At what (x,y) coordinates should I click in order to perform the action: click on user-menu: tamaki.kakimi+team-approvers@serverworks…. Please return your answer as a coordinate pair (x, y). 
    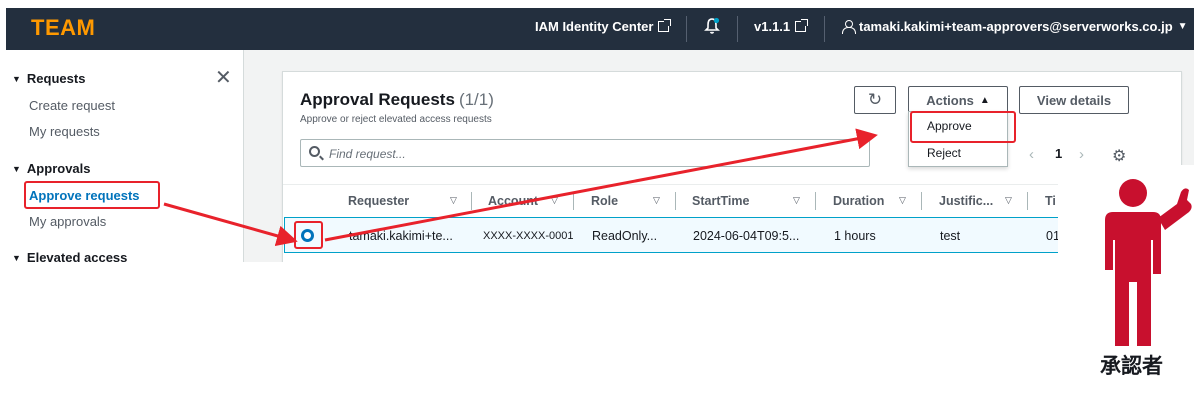
    Looking at the image, I should click on (1015, 26).